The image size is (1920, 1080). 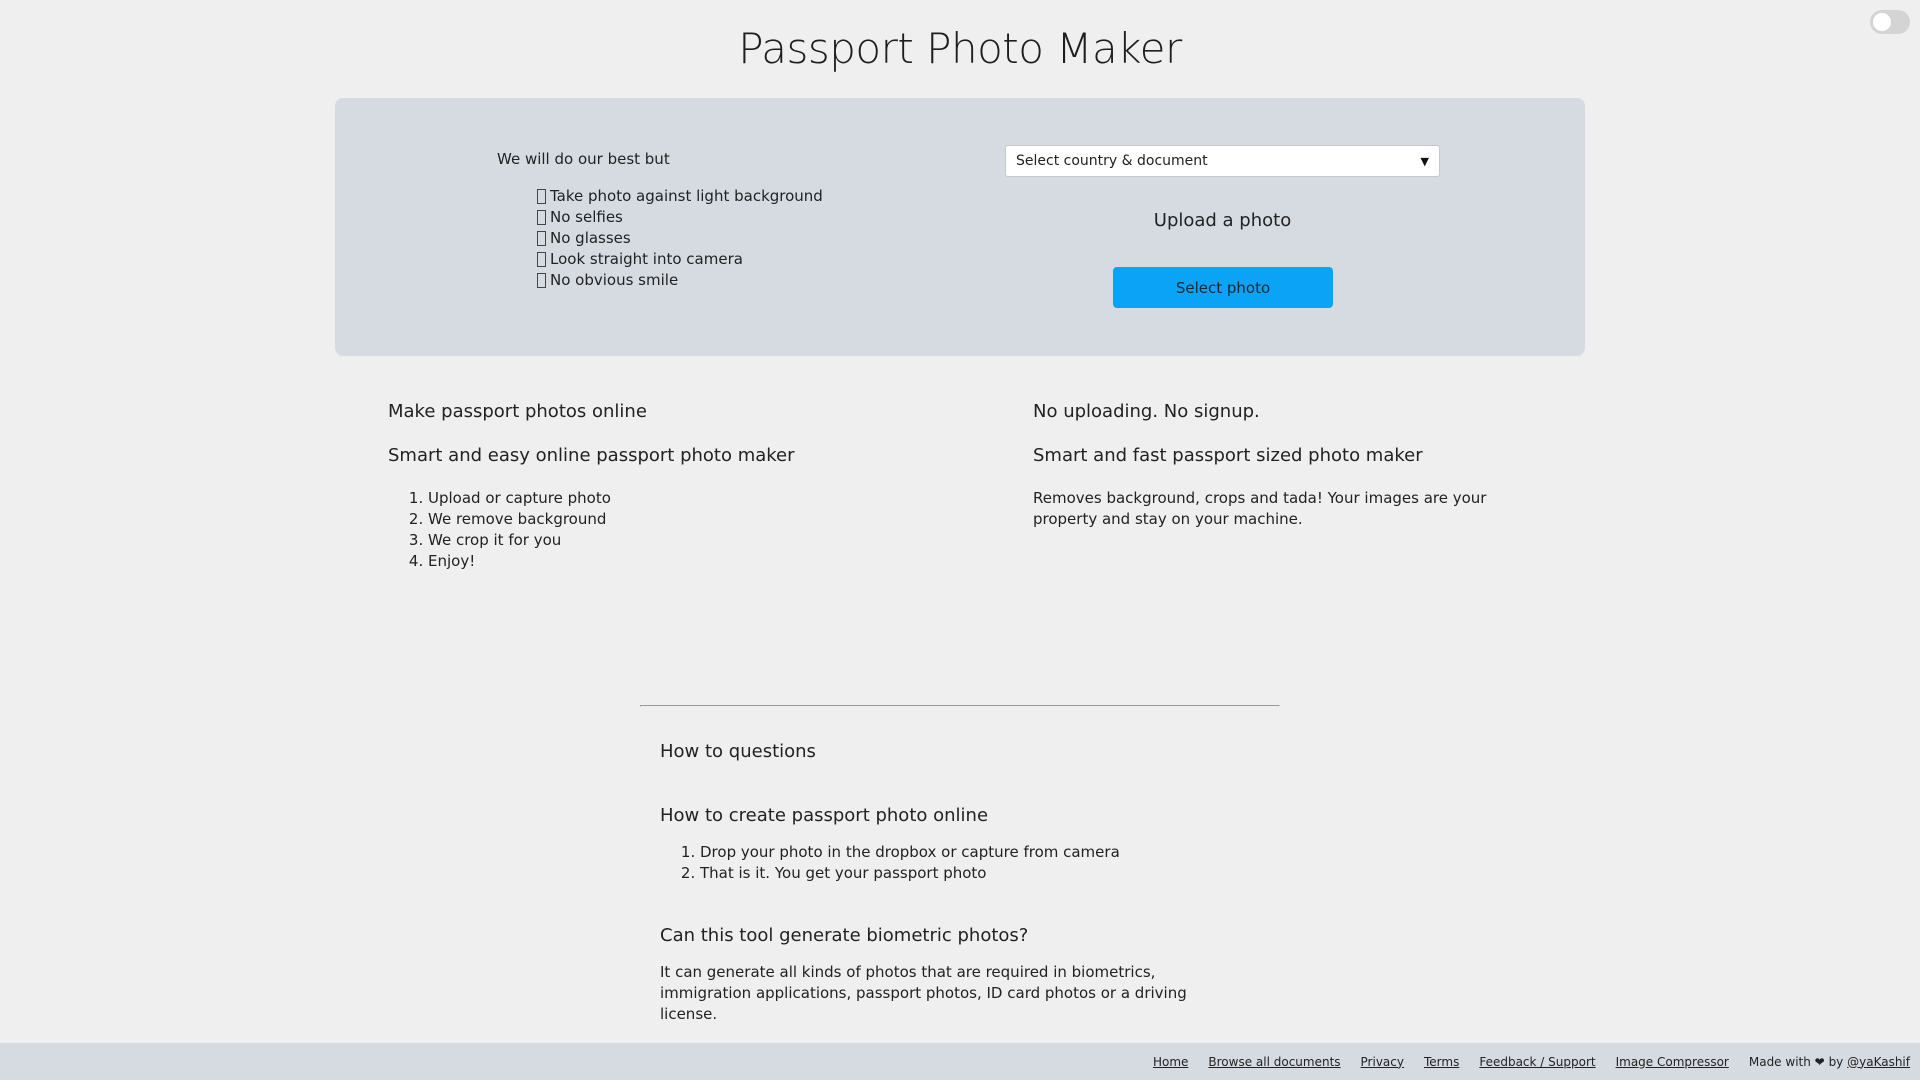 What do you see at coordinates (1537, 1062) in the screenshot?
I see `footer-link-feedback: Feedback / Support` at bounding box center [1537, 1062].